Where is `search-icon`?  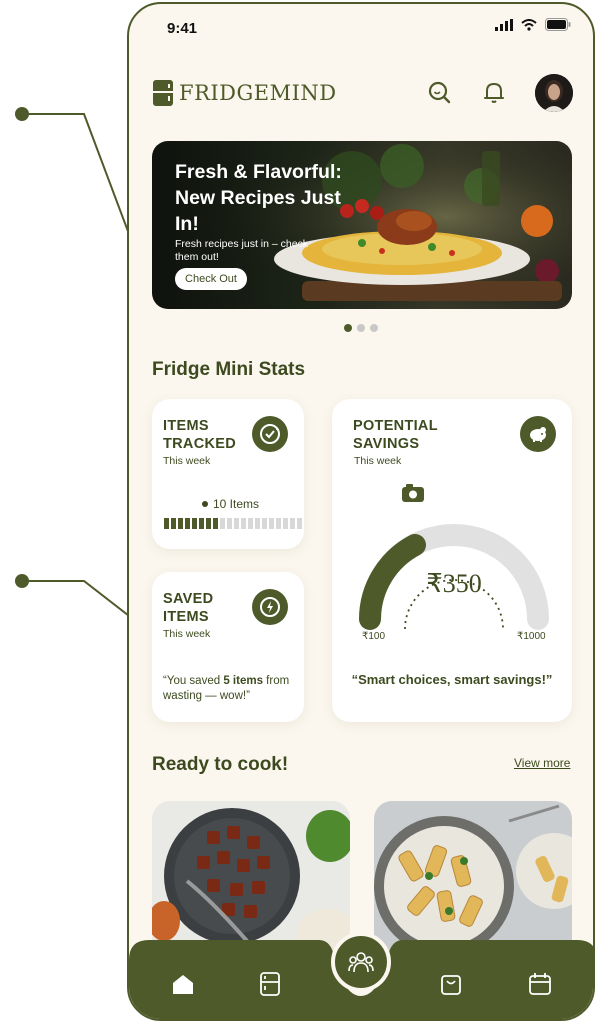
search-icon is located at coordinates (439, 92).